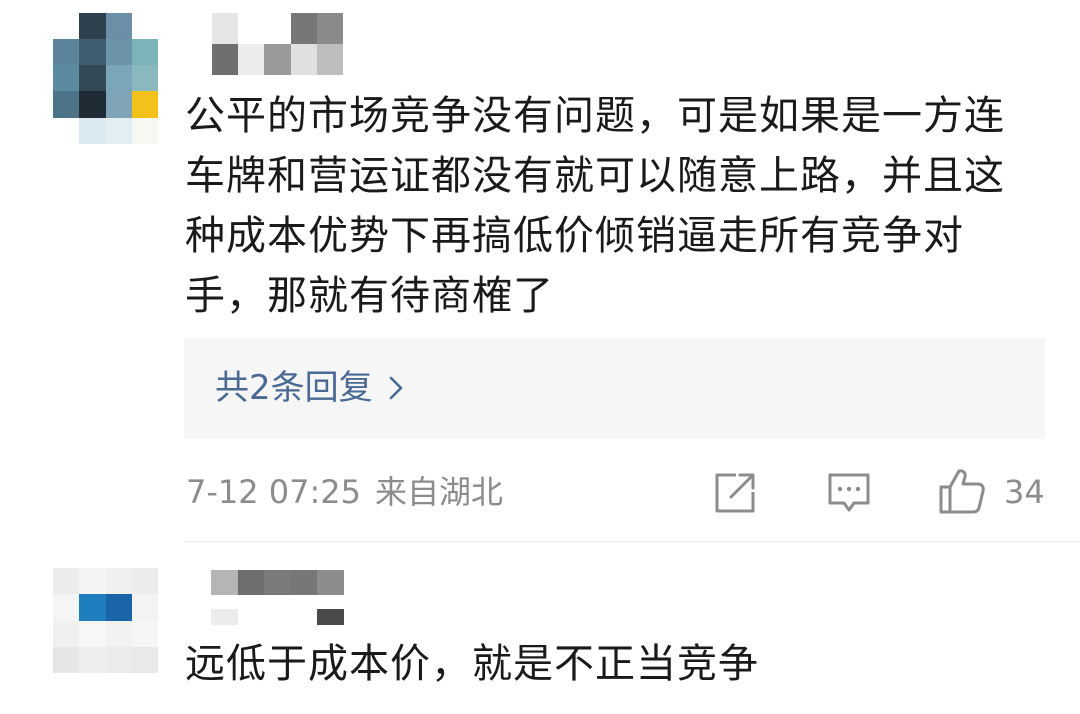 This screenshot has width=1080, height=714. Describe the element at coordinates (294, 388) in the screenshot. I see `replies-label: 共2条回复` at that location.